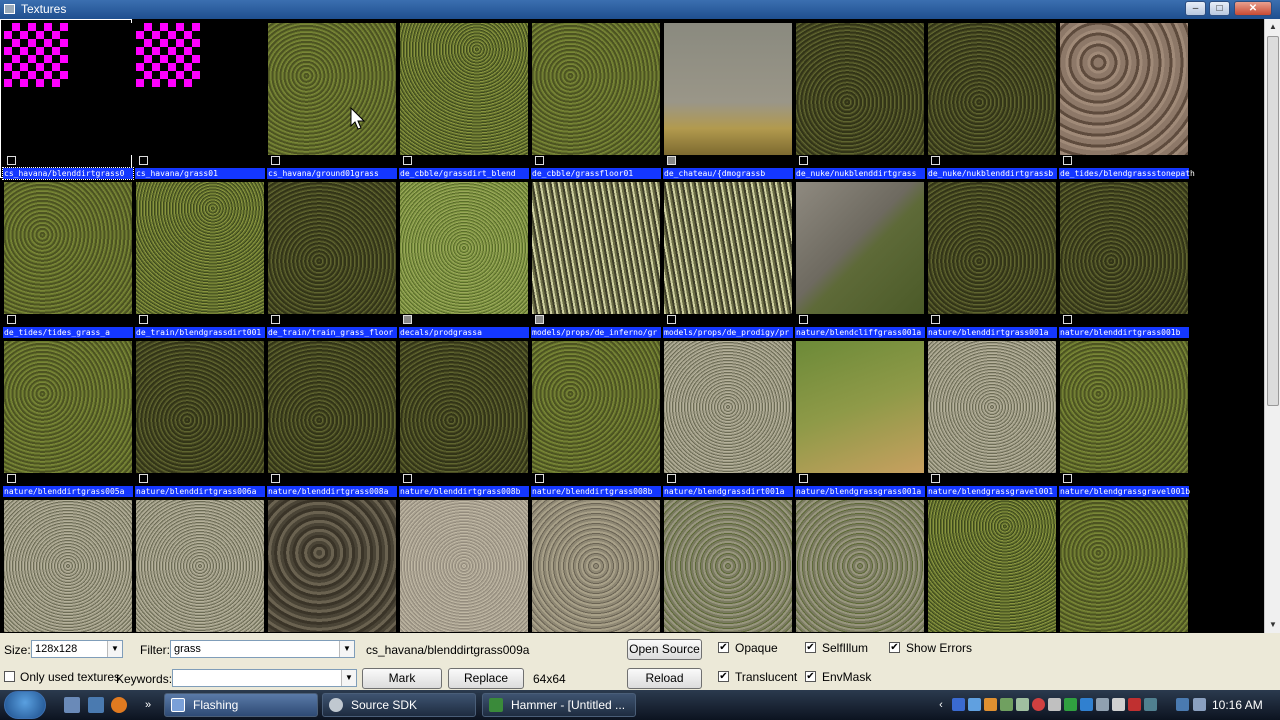 This screenshot has height=720, width=1280. What do you see at coordinates (858, 99) in the screenshot?
I see `texture-tile: de_nuke/nukblenddirtgrass` at bounding box center [858, 99].